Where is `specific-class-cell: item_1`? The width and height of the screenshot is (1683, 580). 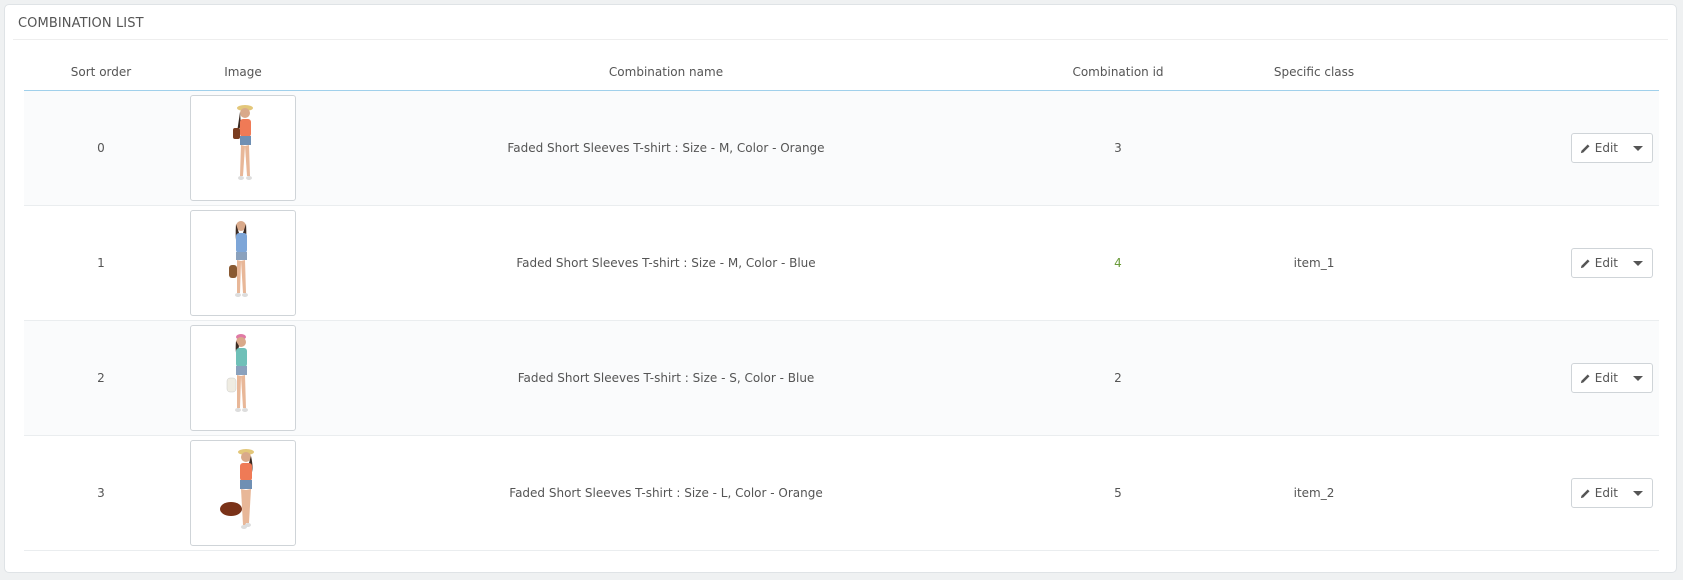
specific-class-cell: item_1 is located at coordinates (1314, 263).